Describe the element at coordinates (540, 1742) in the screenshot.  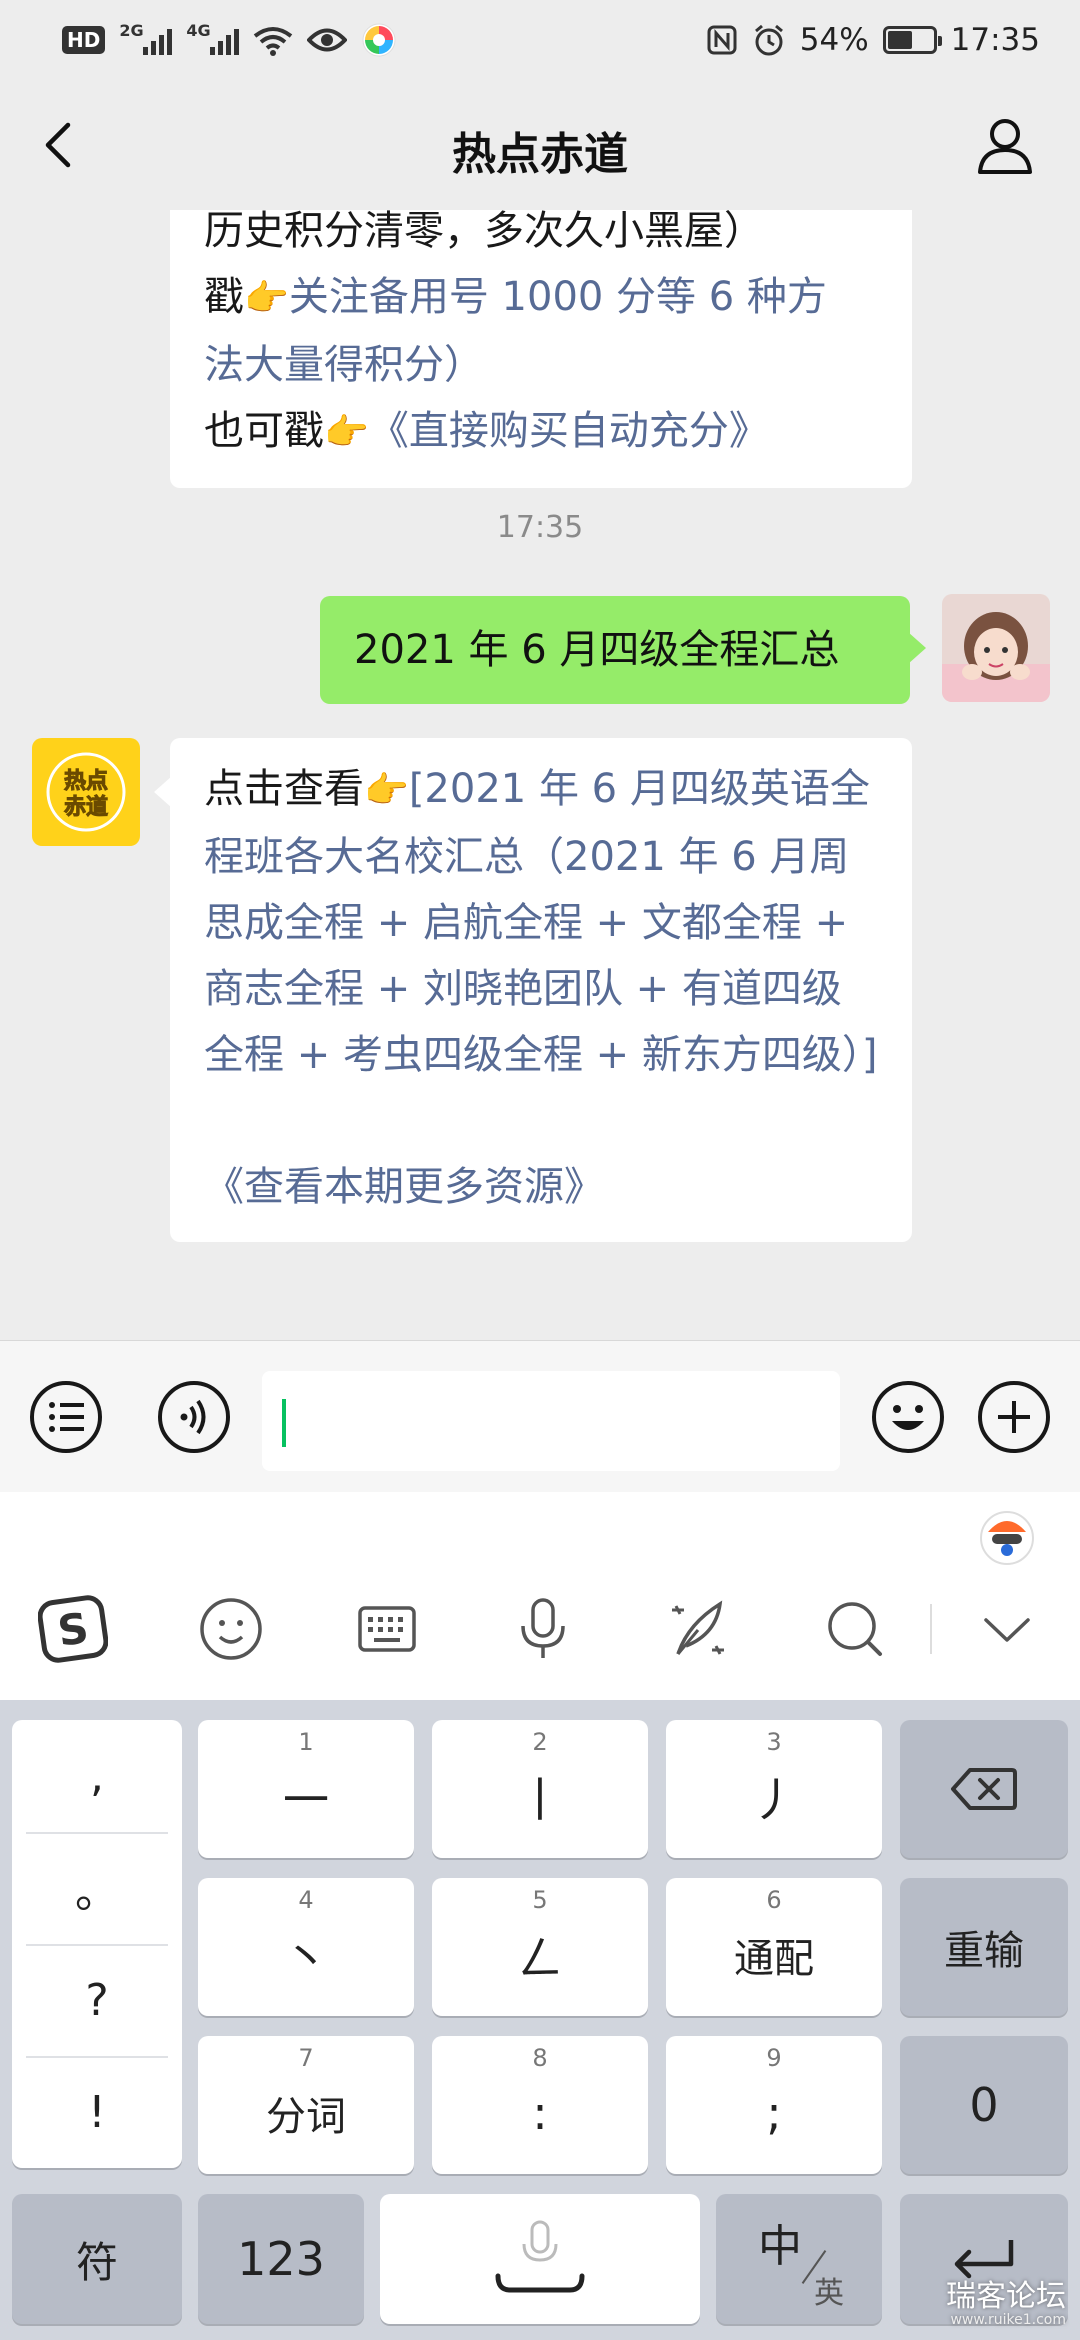
I see `key-number: 2` at that location.